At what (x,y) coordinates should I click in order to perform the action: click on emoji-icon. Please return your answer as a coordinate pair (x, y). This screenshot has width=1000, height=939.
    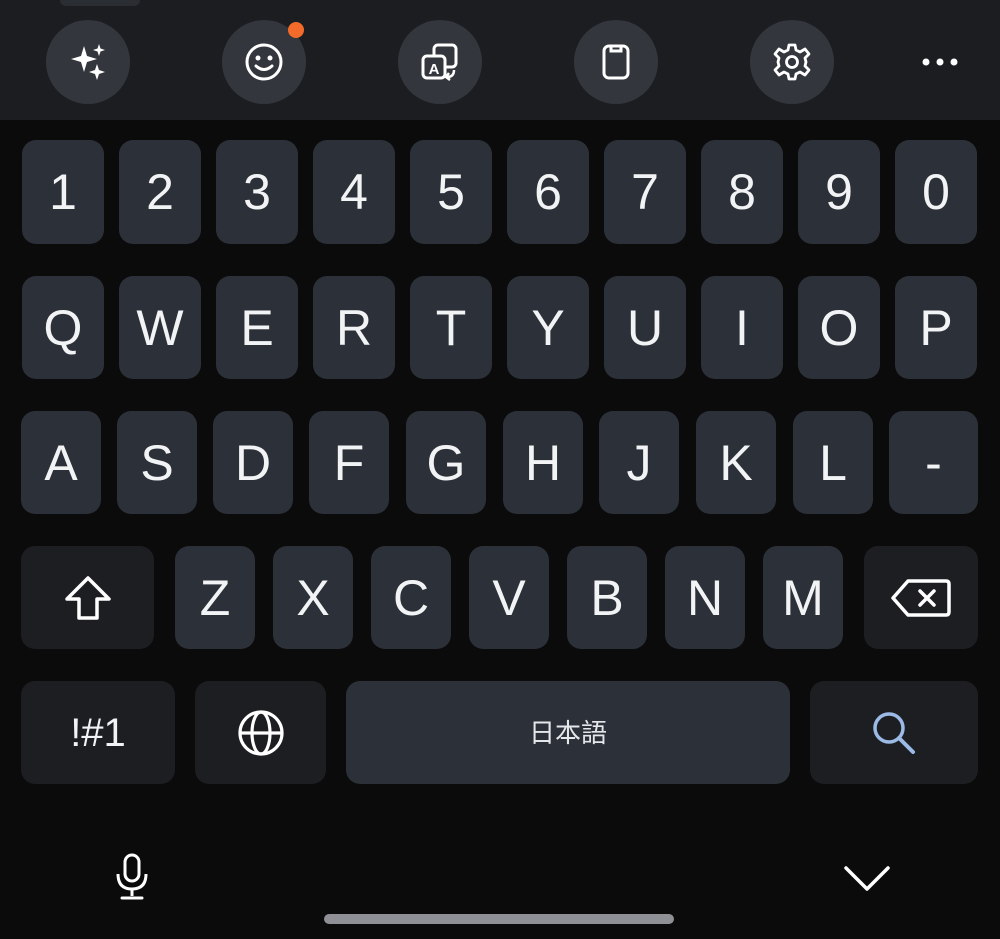
    Looking at the image, I should click on (264, 62).